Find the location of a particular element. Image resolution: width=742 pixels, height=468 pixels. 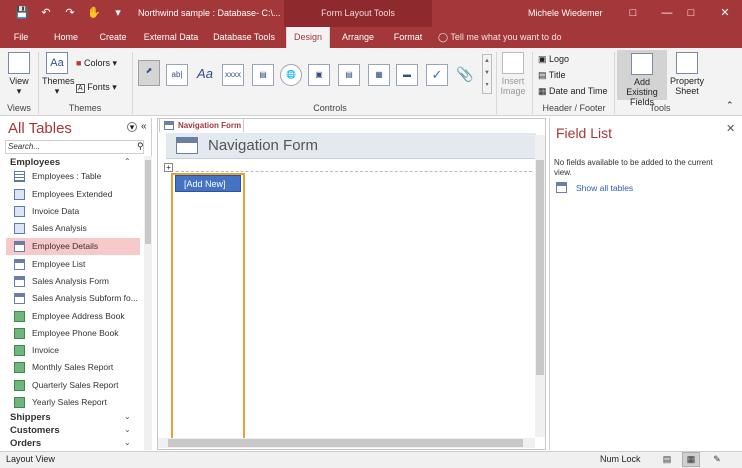

nav-item: Quarterly Sales Report is located at coordinates (73, 385).